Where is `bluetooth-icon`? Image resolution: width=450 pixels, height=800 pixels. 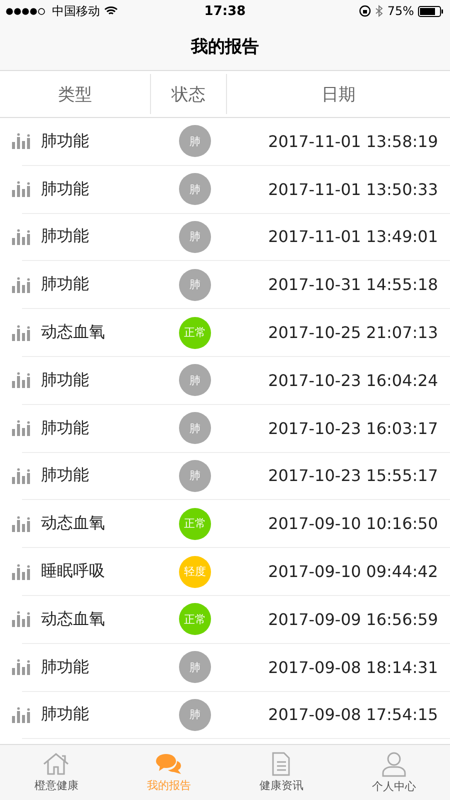 bluetooth-icon is located at coordinates (379, 11).